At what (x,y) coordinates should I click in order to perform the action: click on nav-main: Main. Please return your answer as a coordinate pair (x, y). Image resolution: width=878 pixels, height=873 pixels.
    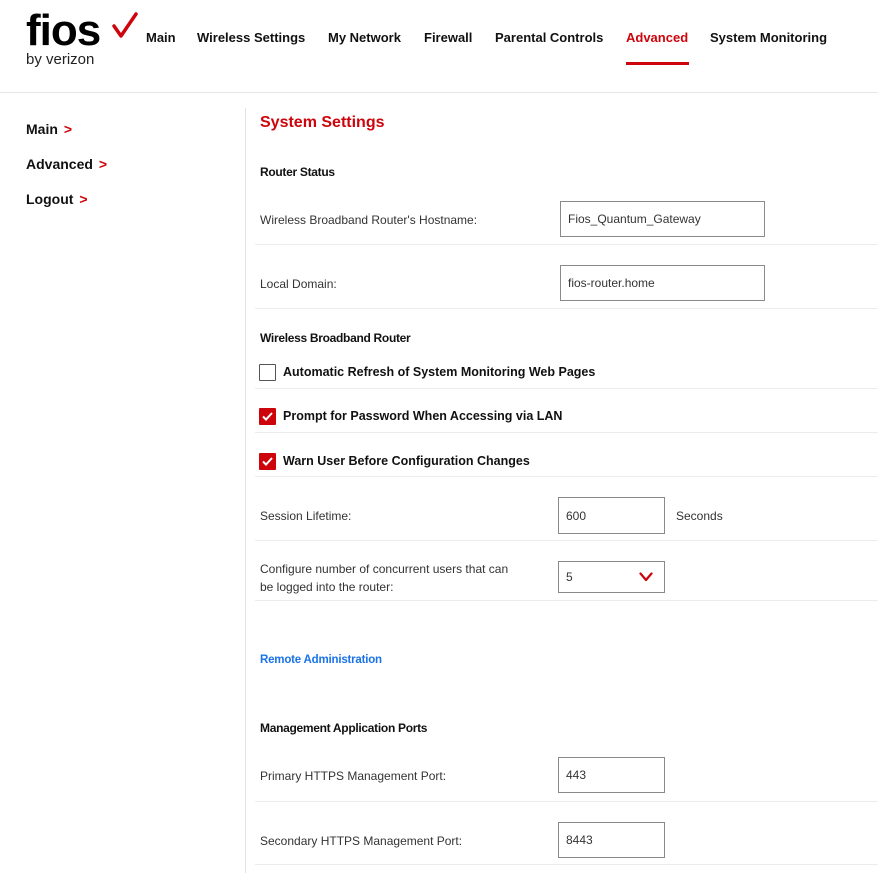
    Looking at the image, I should click on (161, 37).